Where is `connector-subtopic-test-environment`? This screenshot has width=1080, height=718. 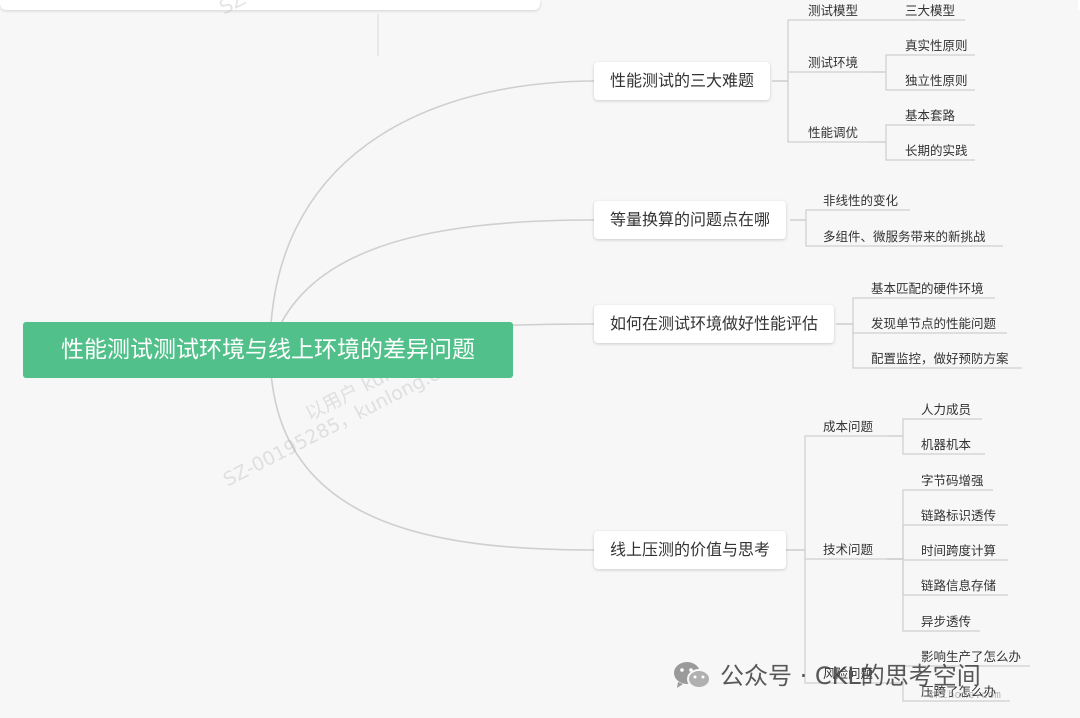
connector-subtopic-test-environment is located at coordinates (821, 76).